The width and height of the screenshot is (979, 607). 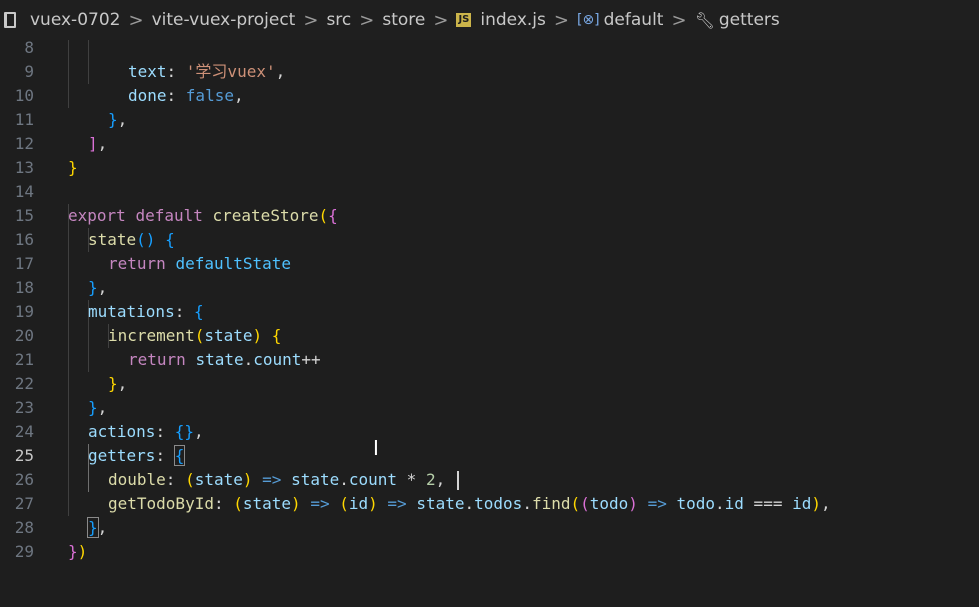 What do you see at coordinates (489, 286) in the screenshot?
I see `code-line: 18 mutations: {` at bounding box center [489, 286].